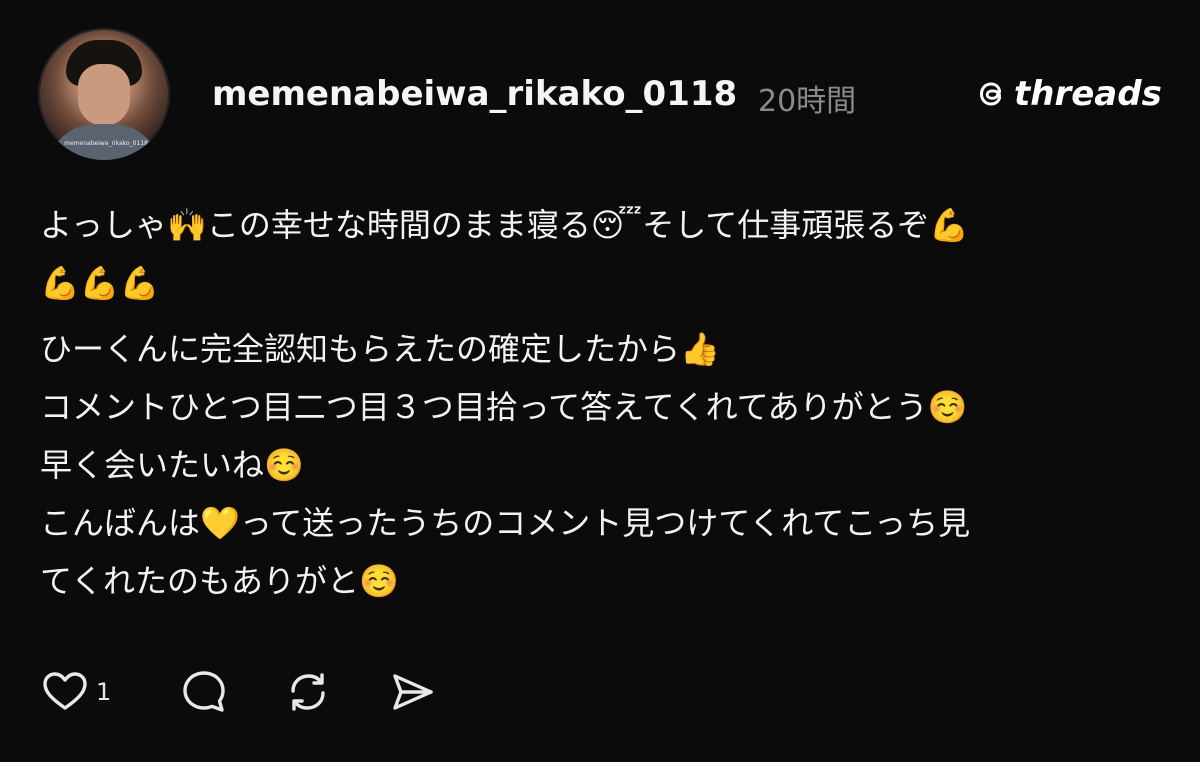 Image resolution: width=1200 pixels, height=762 pixels. Describe the element at coordinates (104, 692) in the screenshot. I see `like-count: 1` at that location.